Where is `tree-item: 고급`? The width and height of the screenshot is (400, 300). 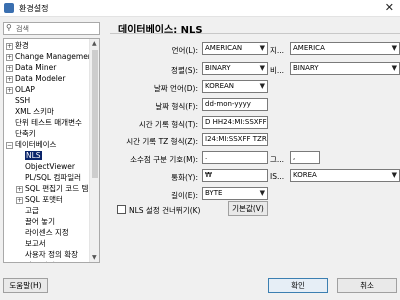
tree-item: 고급 is located at coordinates (27, 210).